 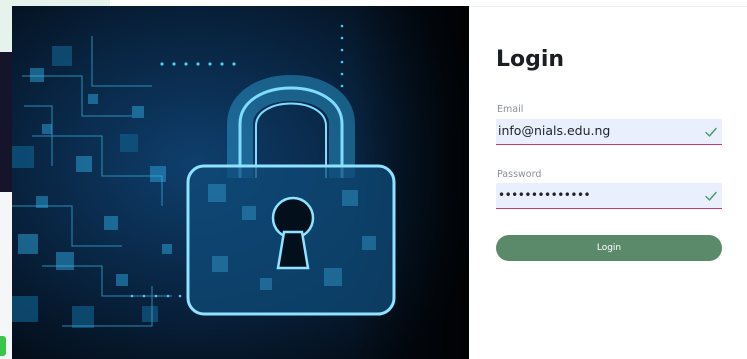 What do you see at coordinates (544, 195) in the screenshot?
I see `password-value: ••••••••••••••` at bounding box center [544, 195].